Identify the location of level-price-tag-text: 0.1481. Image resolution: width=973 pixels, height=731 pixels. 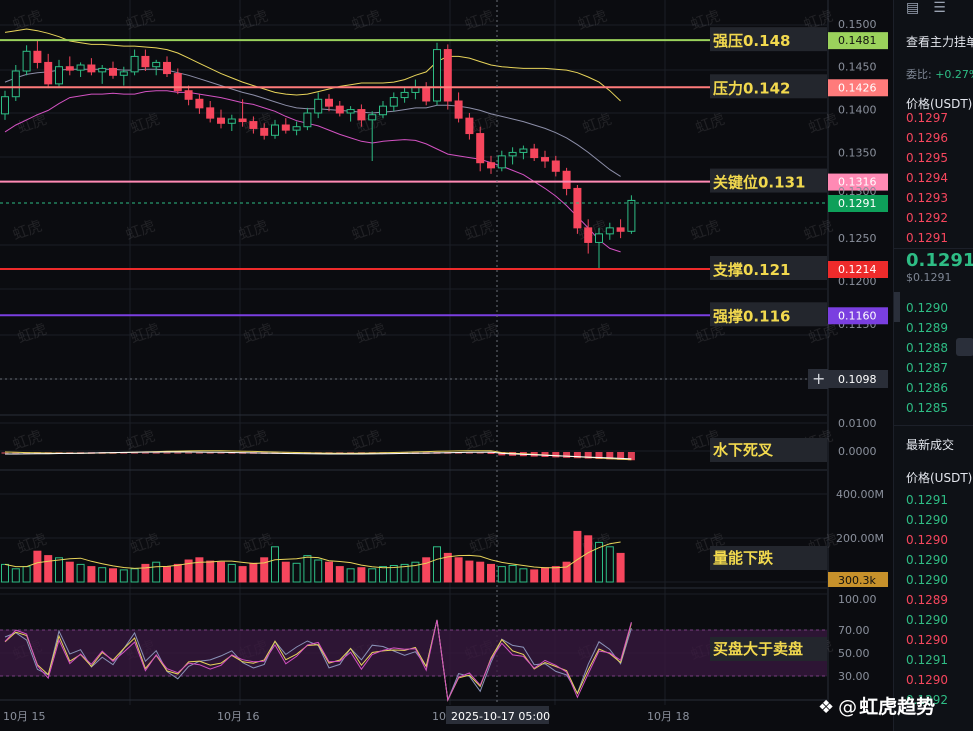
(857, 40).